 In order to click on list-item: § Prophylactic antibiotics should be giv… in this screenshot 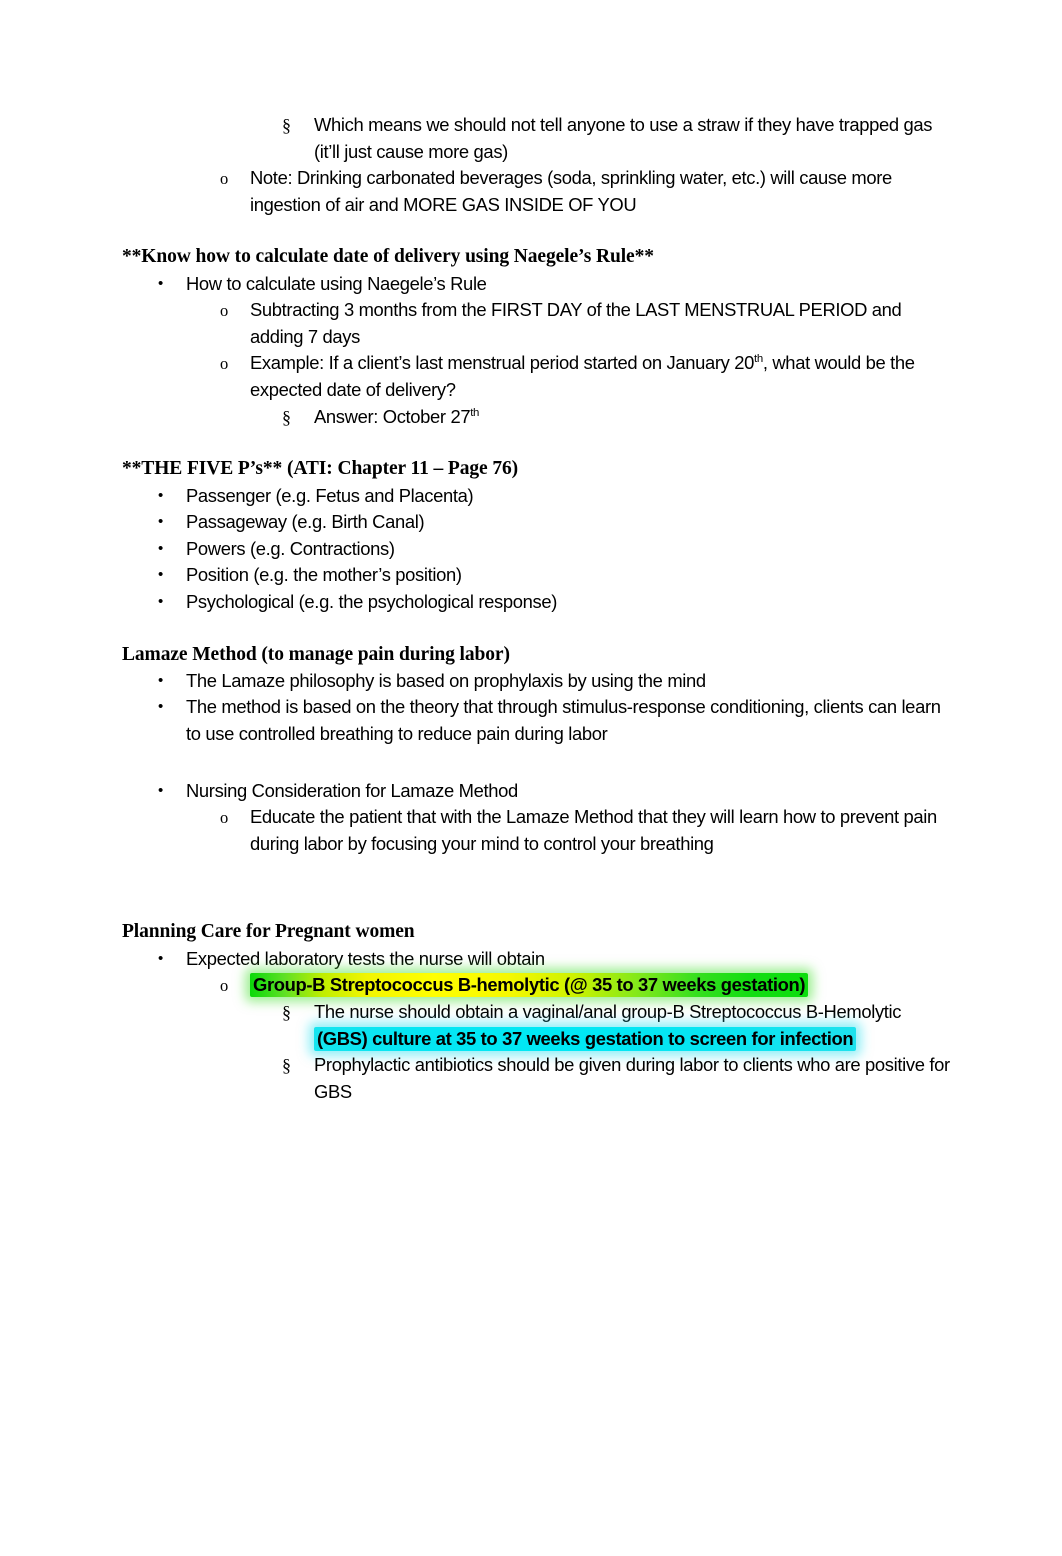, I will do `click(537, 1078)`.